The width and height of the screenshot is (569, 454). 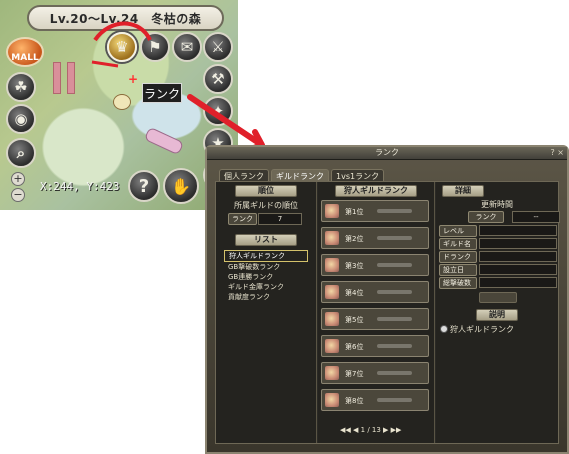 What do you see at coordinates (375, 346) in the screenshot?
I see `rank-row: 第6位` at bounding box center [375, 346].